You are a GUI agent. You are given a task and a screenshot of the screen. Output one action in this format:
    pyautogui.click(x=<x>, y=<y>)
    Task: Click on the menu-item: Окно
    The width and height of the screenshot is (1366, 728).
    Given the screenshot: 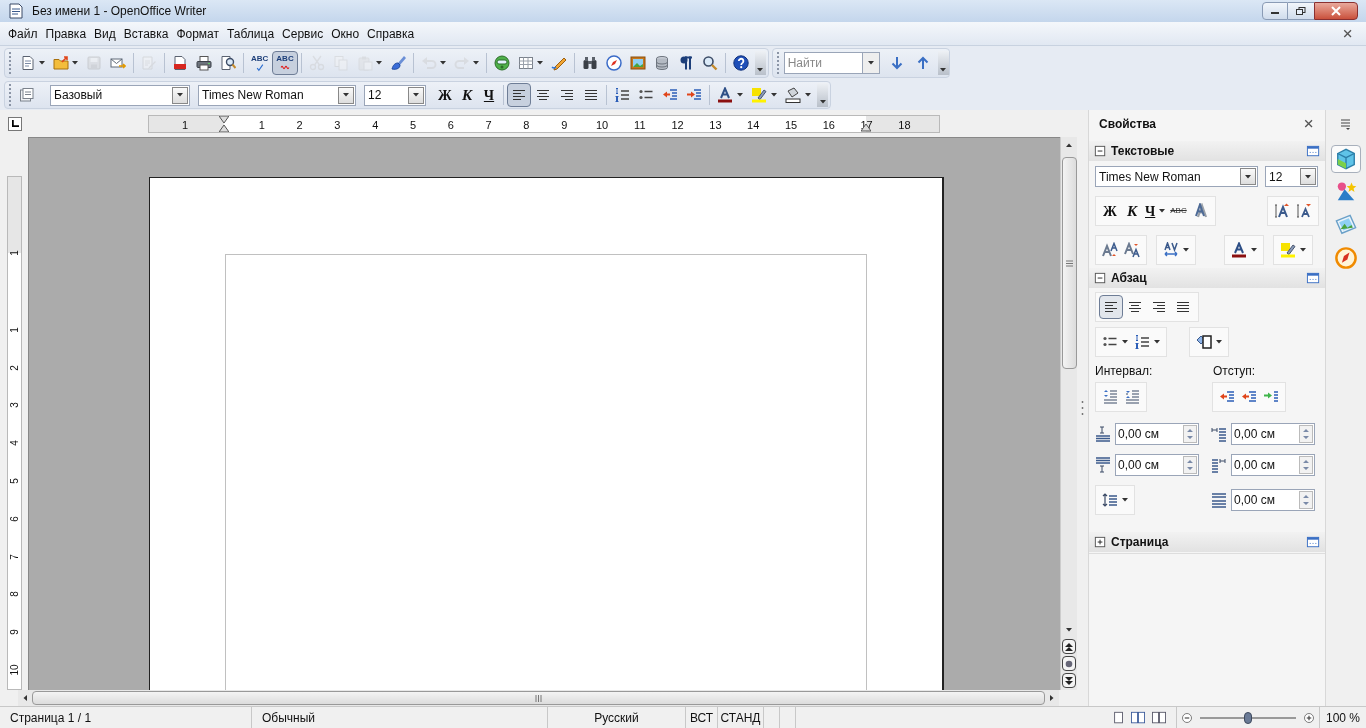 What is the action you would take?
    pyautogui.click(x=345, y=33)
    